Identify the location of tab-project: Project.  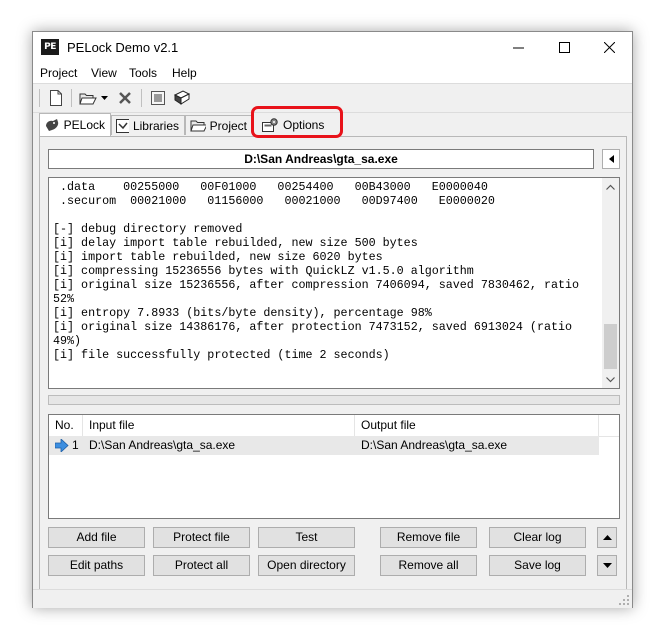
(219, 125).